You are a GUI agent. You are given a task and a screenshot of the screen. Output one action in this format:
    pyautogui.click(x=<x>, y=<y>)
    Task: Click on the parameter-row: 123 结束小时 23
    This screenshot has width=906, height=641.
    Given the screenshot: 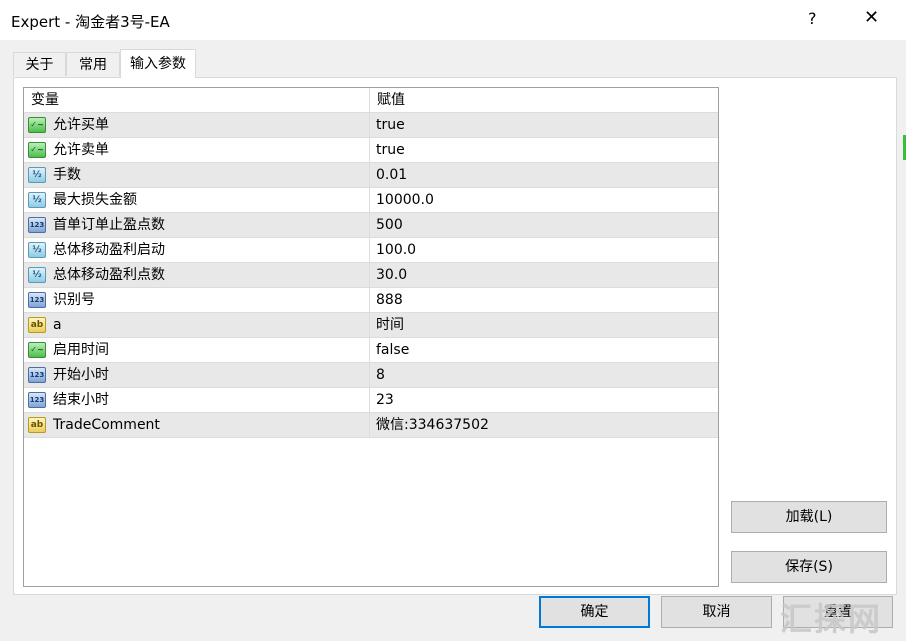 What is the action you would take?
    pyautogui.click(x=371, y=400)
    